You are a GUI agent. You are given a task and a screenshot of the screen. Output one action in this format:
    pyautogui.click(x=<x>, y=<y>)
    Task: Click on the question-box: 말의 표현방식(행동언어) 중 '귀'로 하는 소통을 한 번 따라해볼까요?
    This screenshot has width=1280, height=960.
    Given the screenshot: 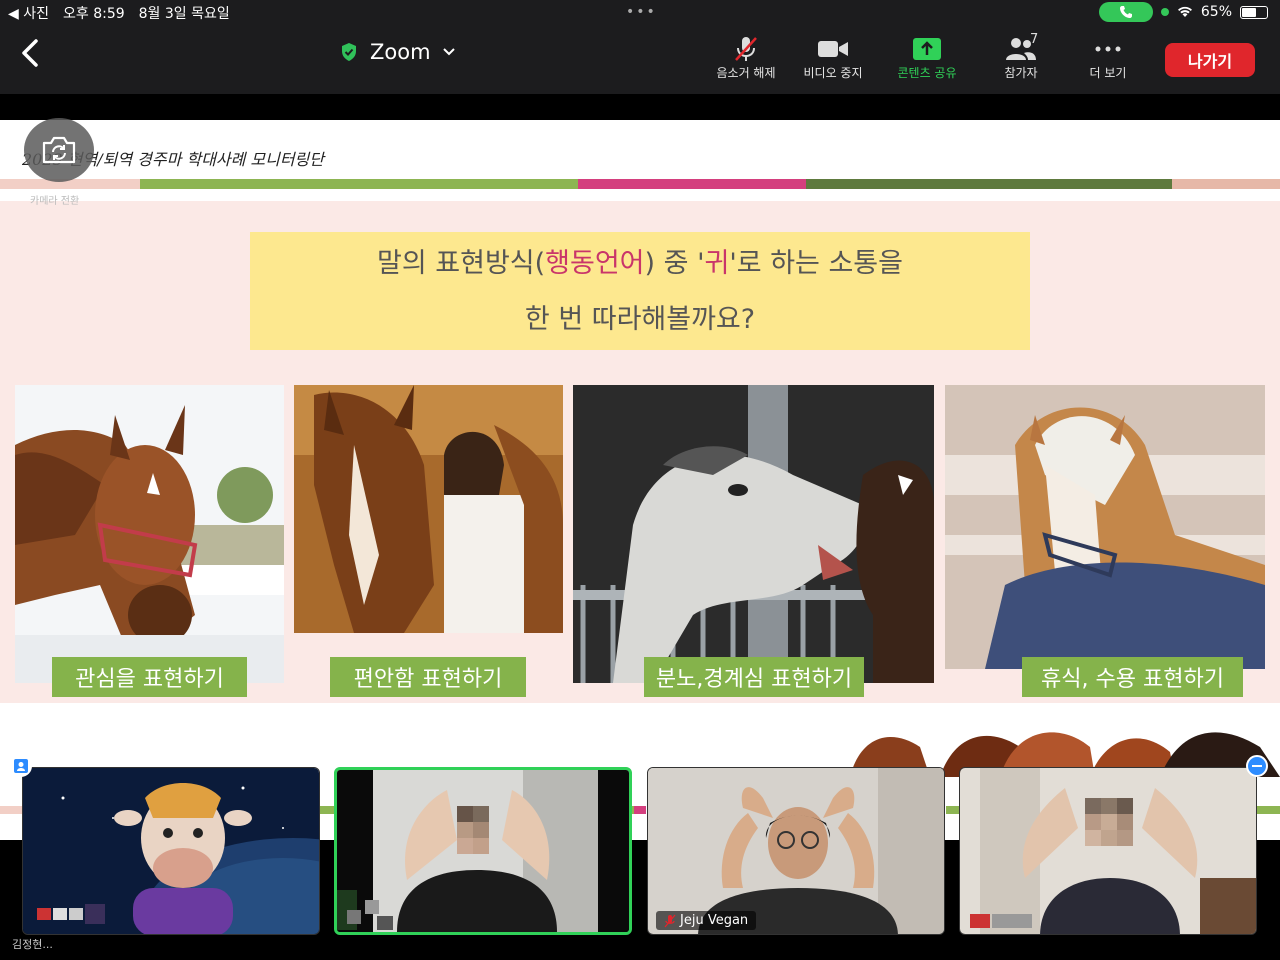 What is the action you would take?
    pyautogui.click(x=640, y=291)
    